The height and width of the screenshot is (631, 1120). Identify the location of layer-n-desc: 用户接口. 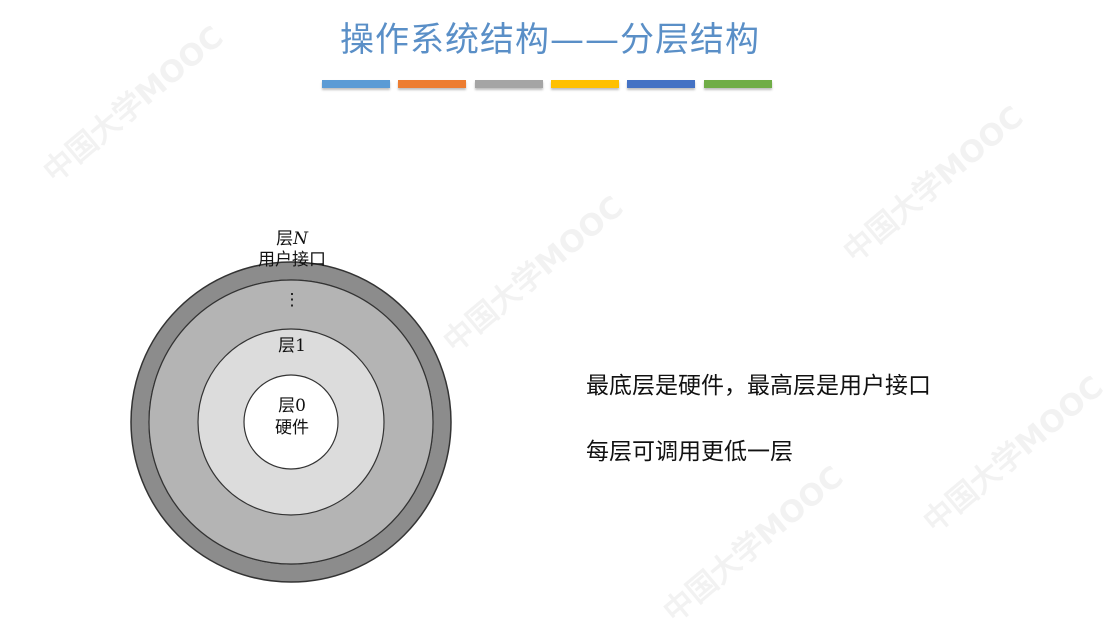
(292, 260).